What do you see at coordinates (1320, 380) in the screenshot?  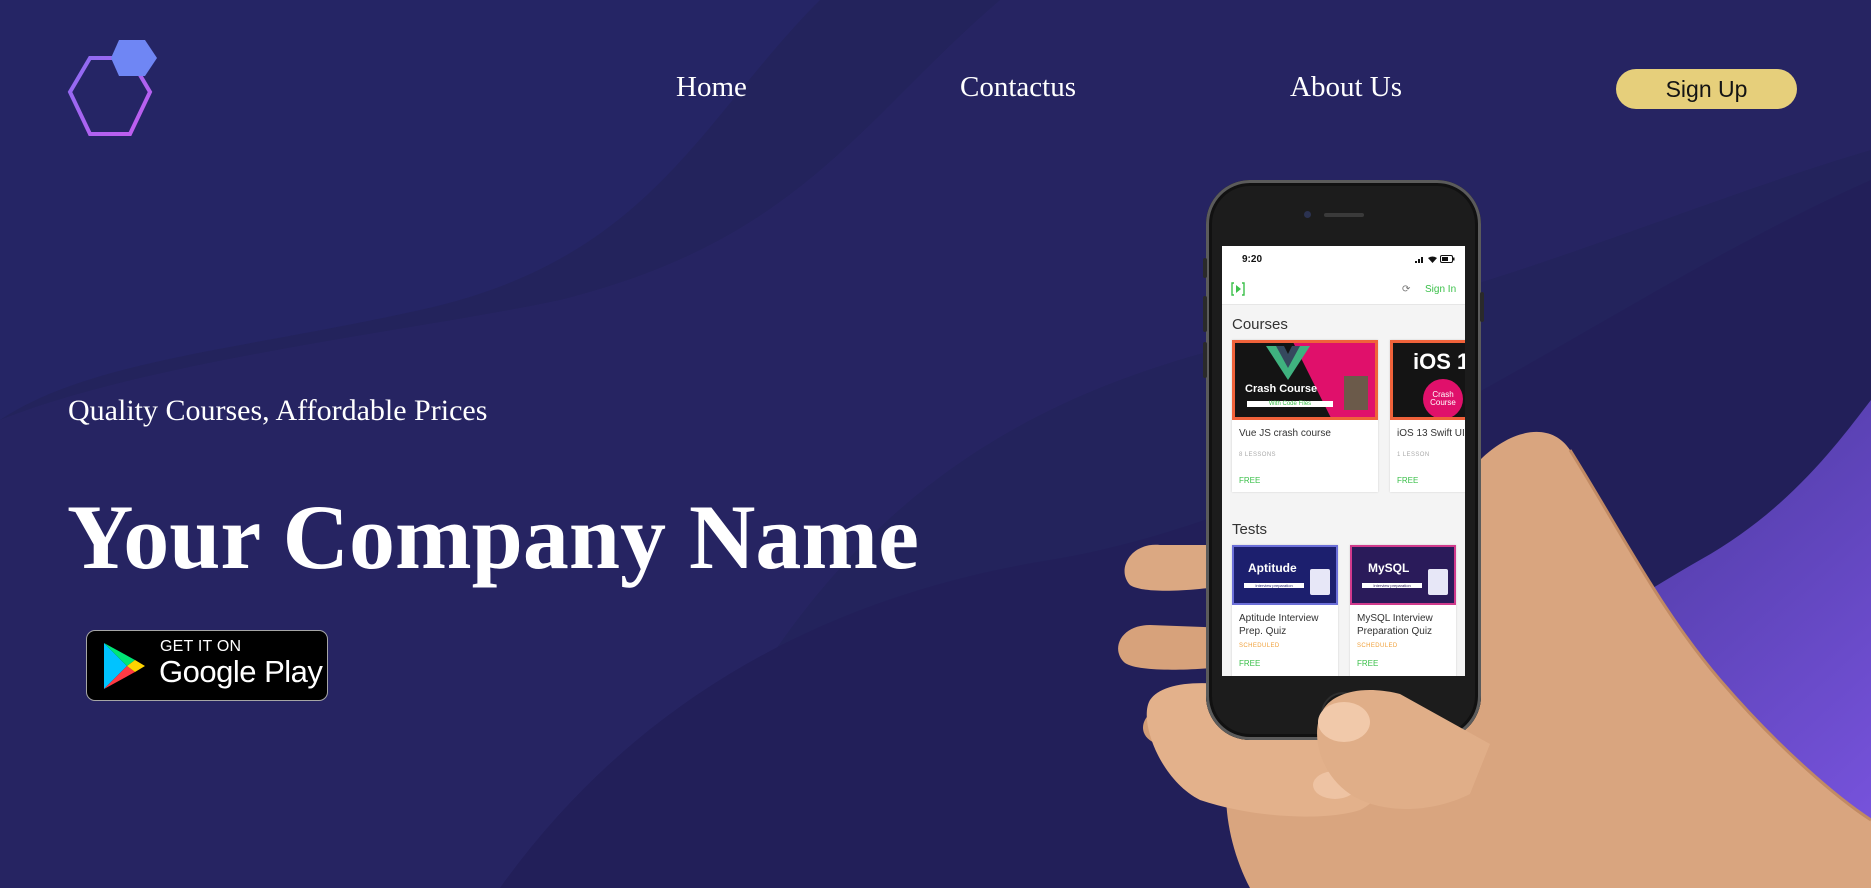 I see `vue-thumbnail-art` at bounding box center [1320, 380].